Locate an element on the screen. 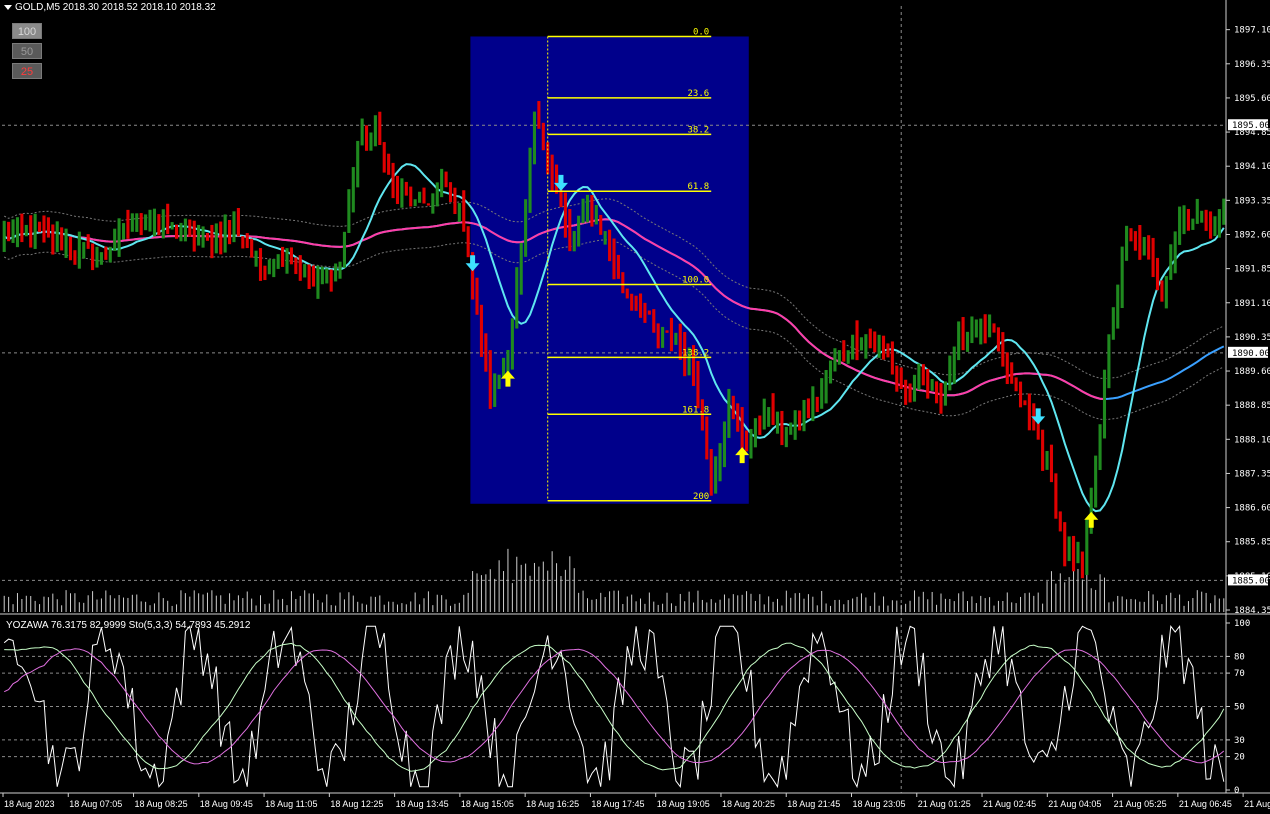 This screenshot has height=814, width=1270. price-tick-label: 1893.35 is located at coordinates (1252, 201).